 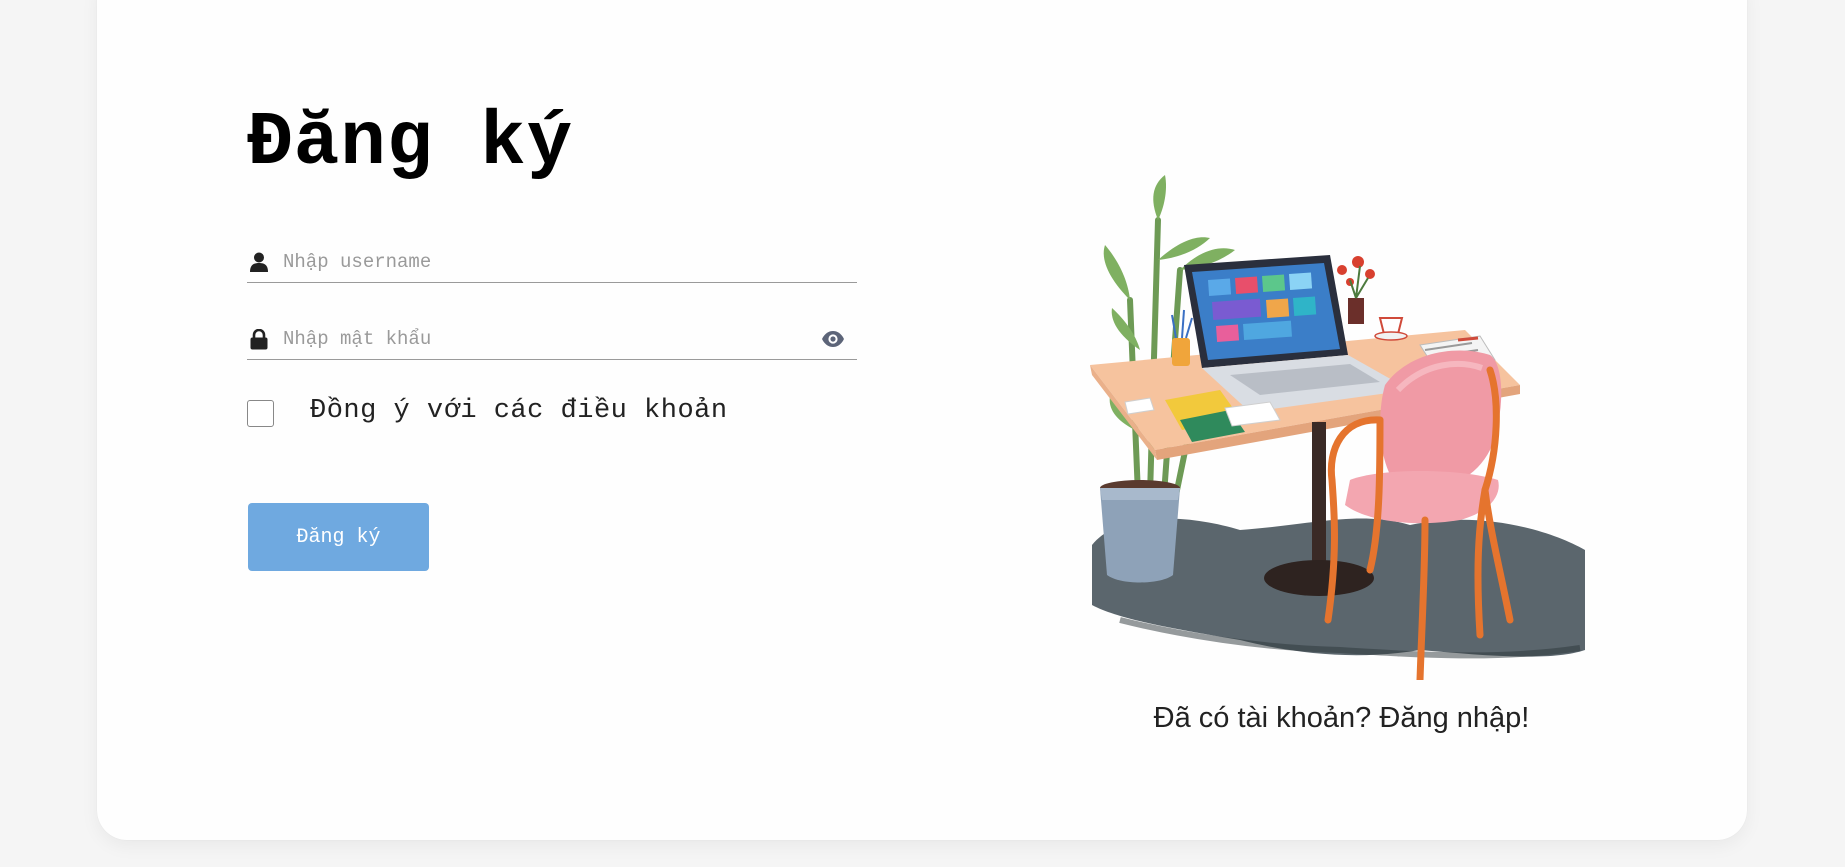 What do you see at coordinates (338, 537) in the screenshot?
I see `signup-button: Đăng ký` at bounding box center [338, 537].